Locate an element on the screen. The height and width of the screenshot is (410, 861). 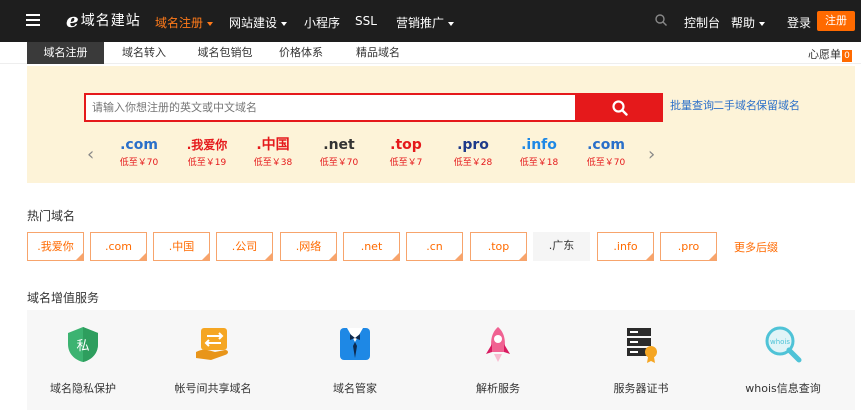
hot-tag: .广东 is located at coordinates (561, 246).